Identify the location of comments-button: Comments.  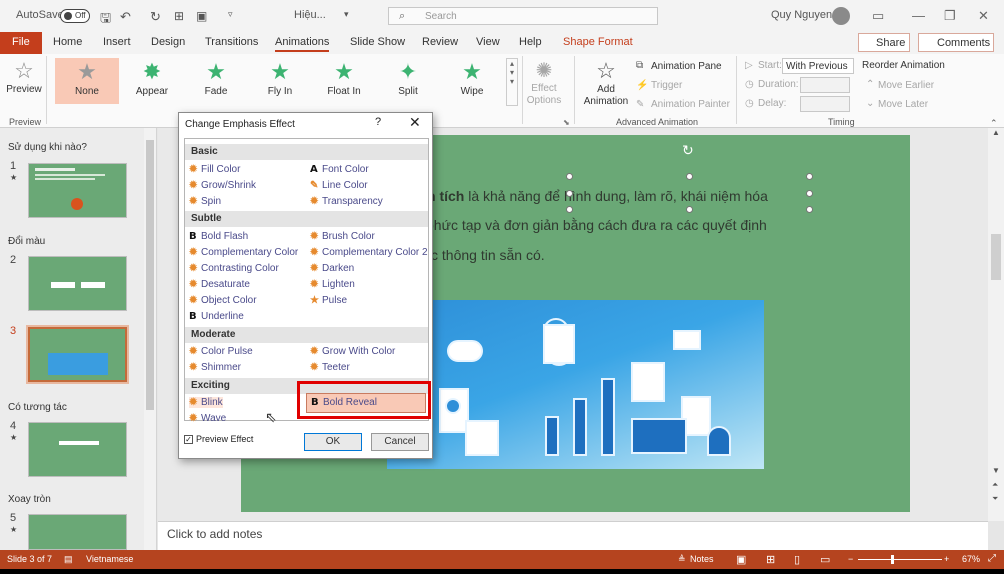
(956, 42).